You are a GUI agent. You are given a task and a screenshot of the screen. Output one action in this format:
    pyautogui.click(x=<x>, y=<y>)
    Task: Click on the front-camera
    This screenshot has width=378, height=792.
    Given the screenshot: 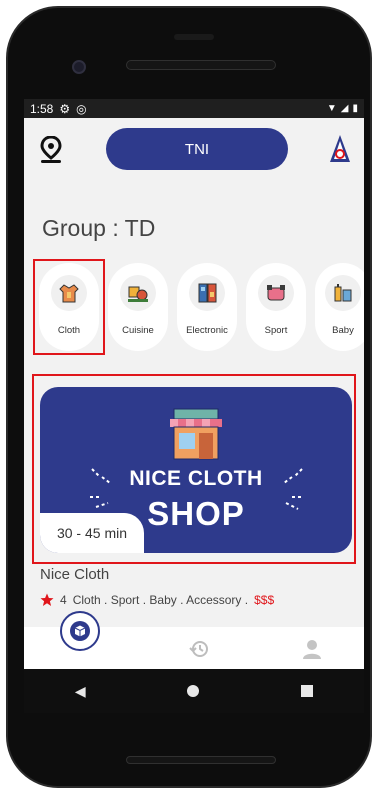 What is the action you would take?
    pyautogui.click(x=79, y=67)
    